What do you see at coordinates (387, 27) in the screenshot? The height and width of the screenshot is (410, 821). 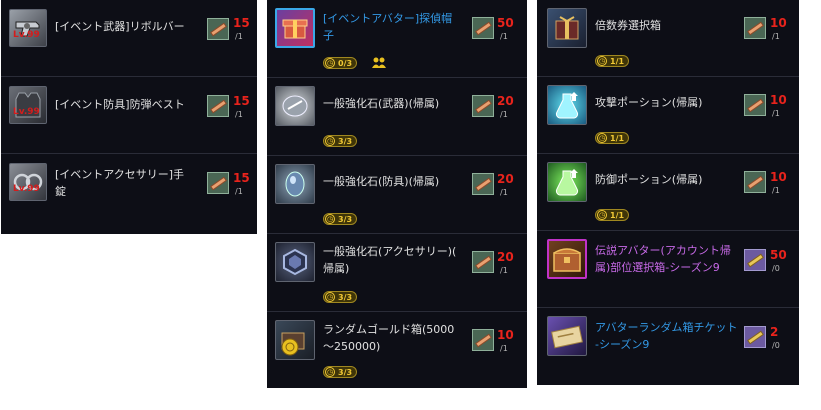 I see `item-name: [イベントアバター]探偵帽 子` at bounding box center [387, 27].